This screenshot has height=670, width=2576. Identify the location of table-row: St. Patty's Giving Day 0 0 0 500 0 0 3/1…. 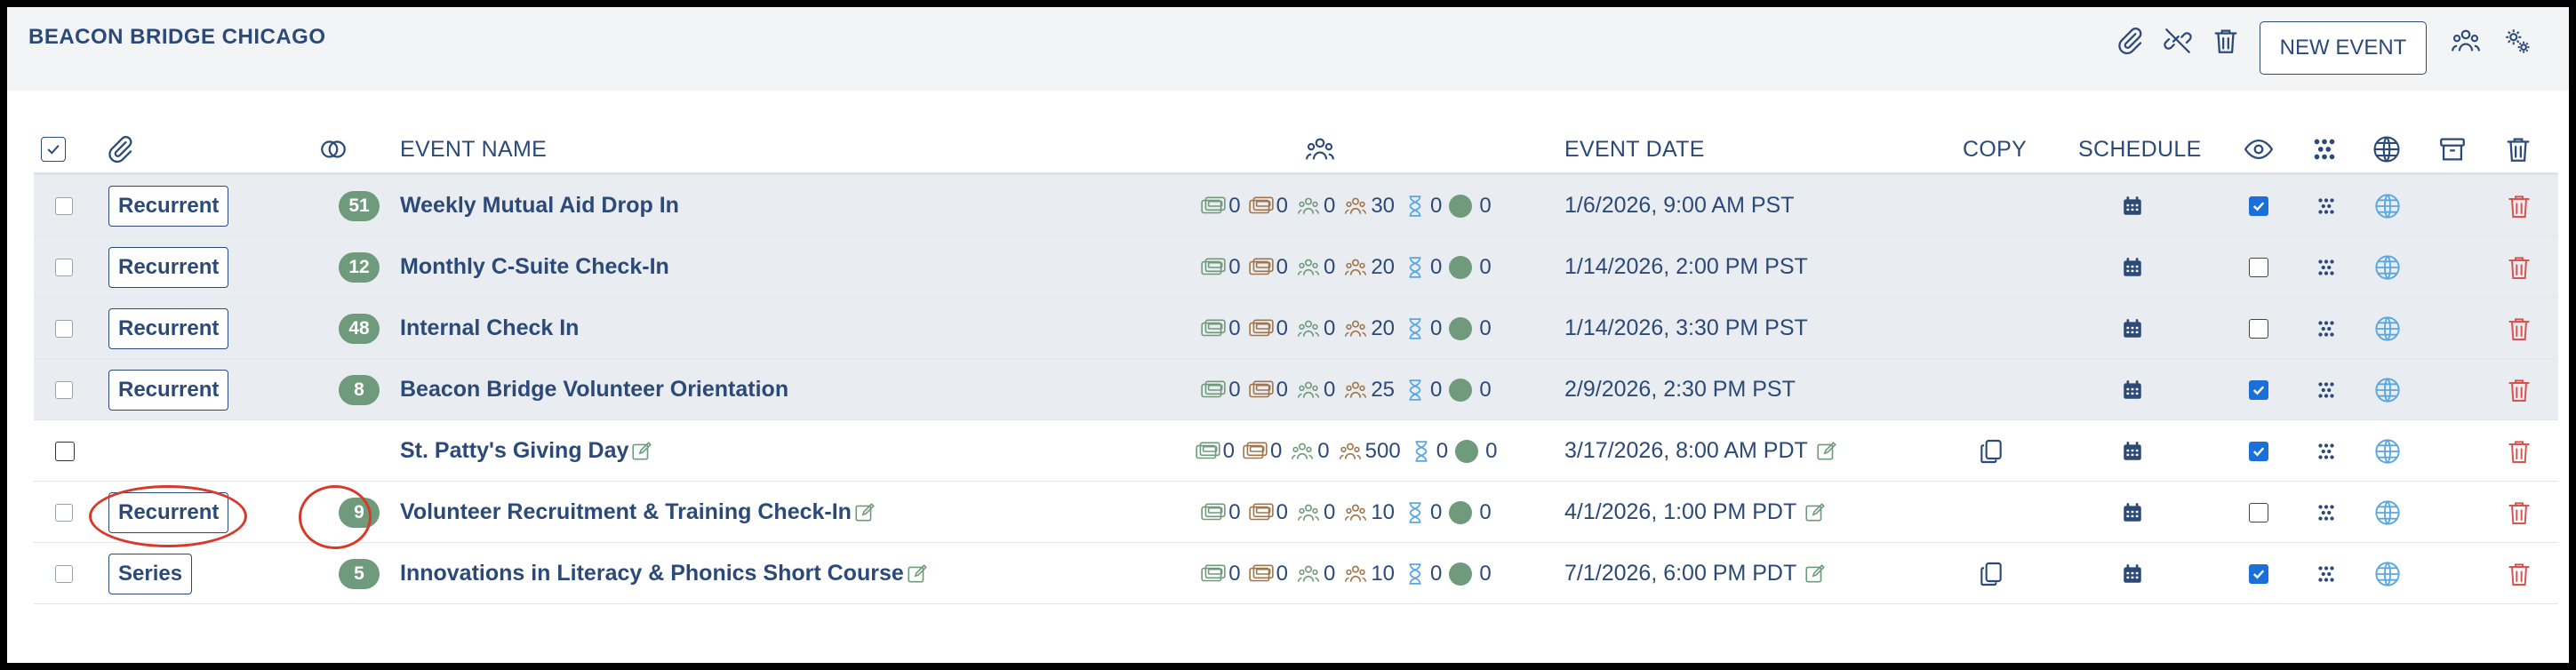
(1296, 451).